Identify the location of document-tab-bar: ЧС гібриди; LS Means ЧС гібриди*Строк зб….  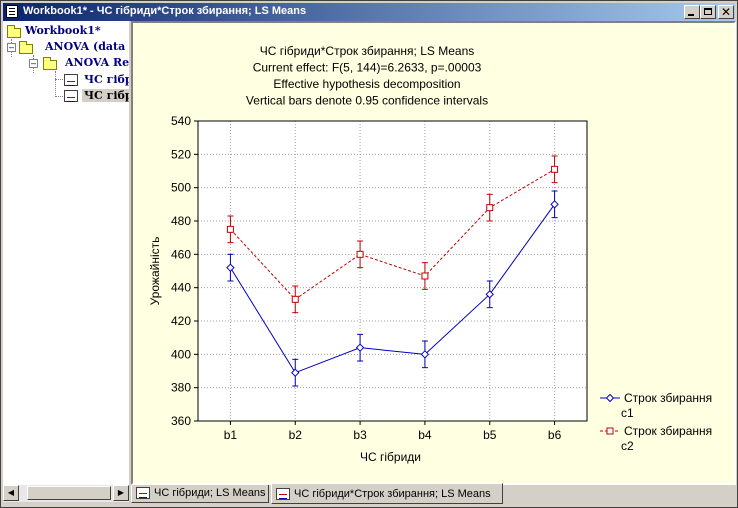
(433, 494).